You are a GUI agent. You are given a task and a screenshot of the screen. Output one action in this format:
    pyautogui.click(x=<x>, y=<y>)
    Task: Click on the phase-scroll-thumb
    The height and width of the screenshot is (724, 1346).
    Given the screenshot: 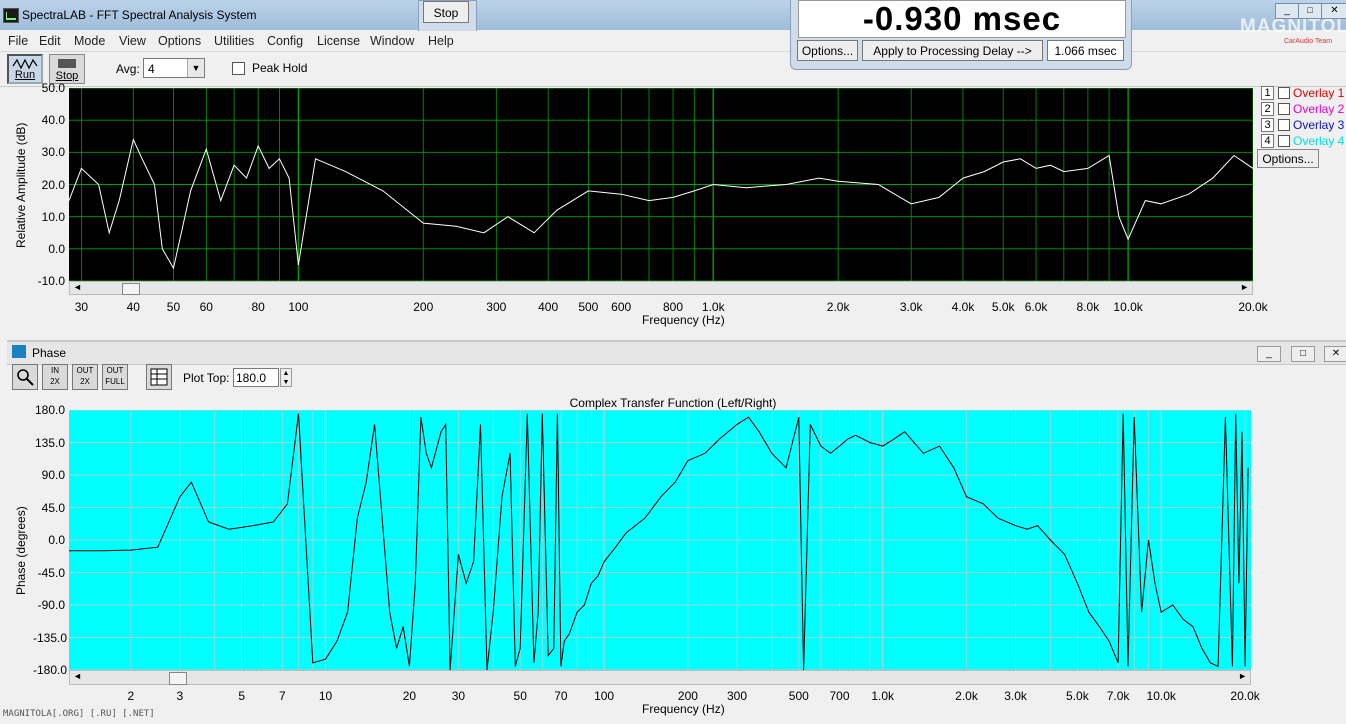 What is the action you would take?
    pyautogui.click(x=178, y=678)
    